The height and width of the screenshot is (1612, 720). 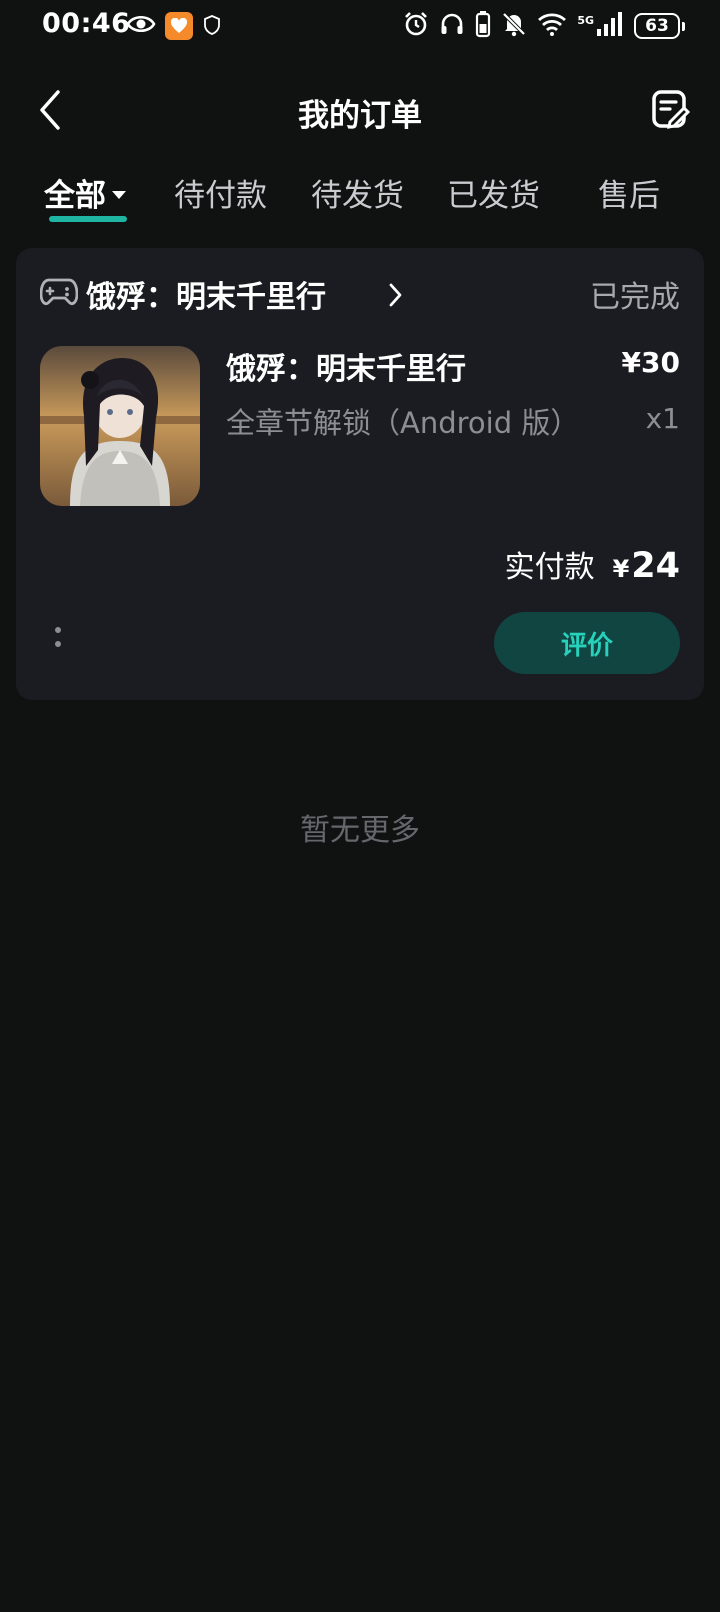 What do you see at coordinates (610, 26) in the screenshot?
I see `signal-icon` at bounding box center [610, 26].